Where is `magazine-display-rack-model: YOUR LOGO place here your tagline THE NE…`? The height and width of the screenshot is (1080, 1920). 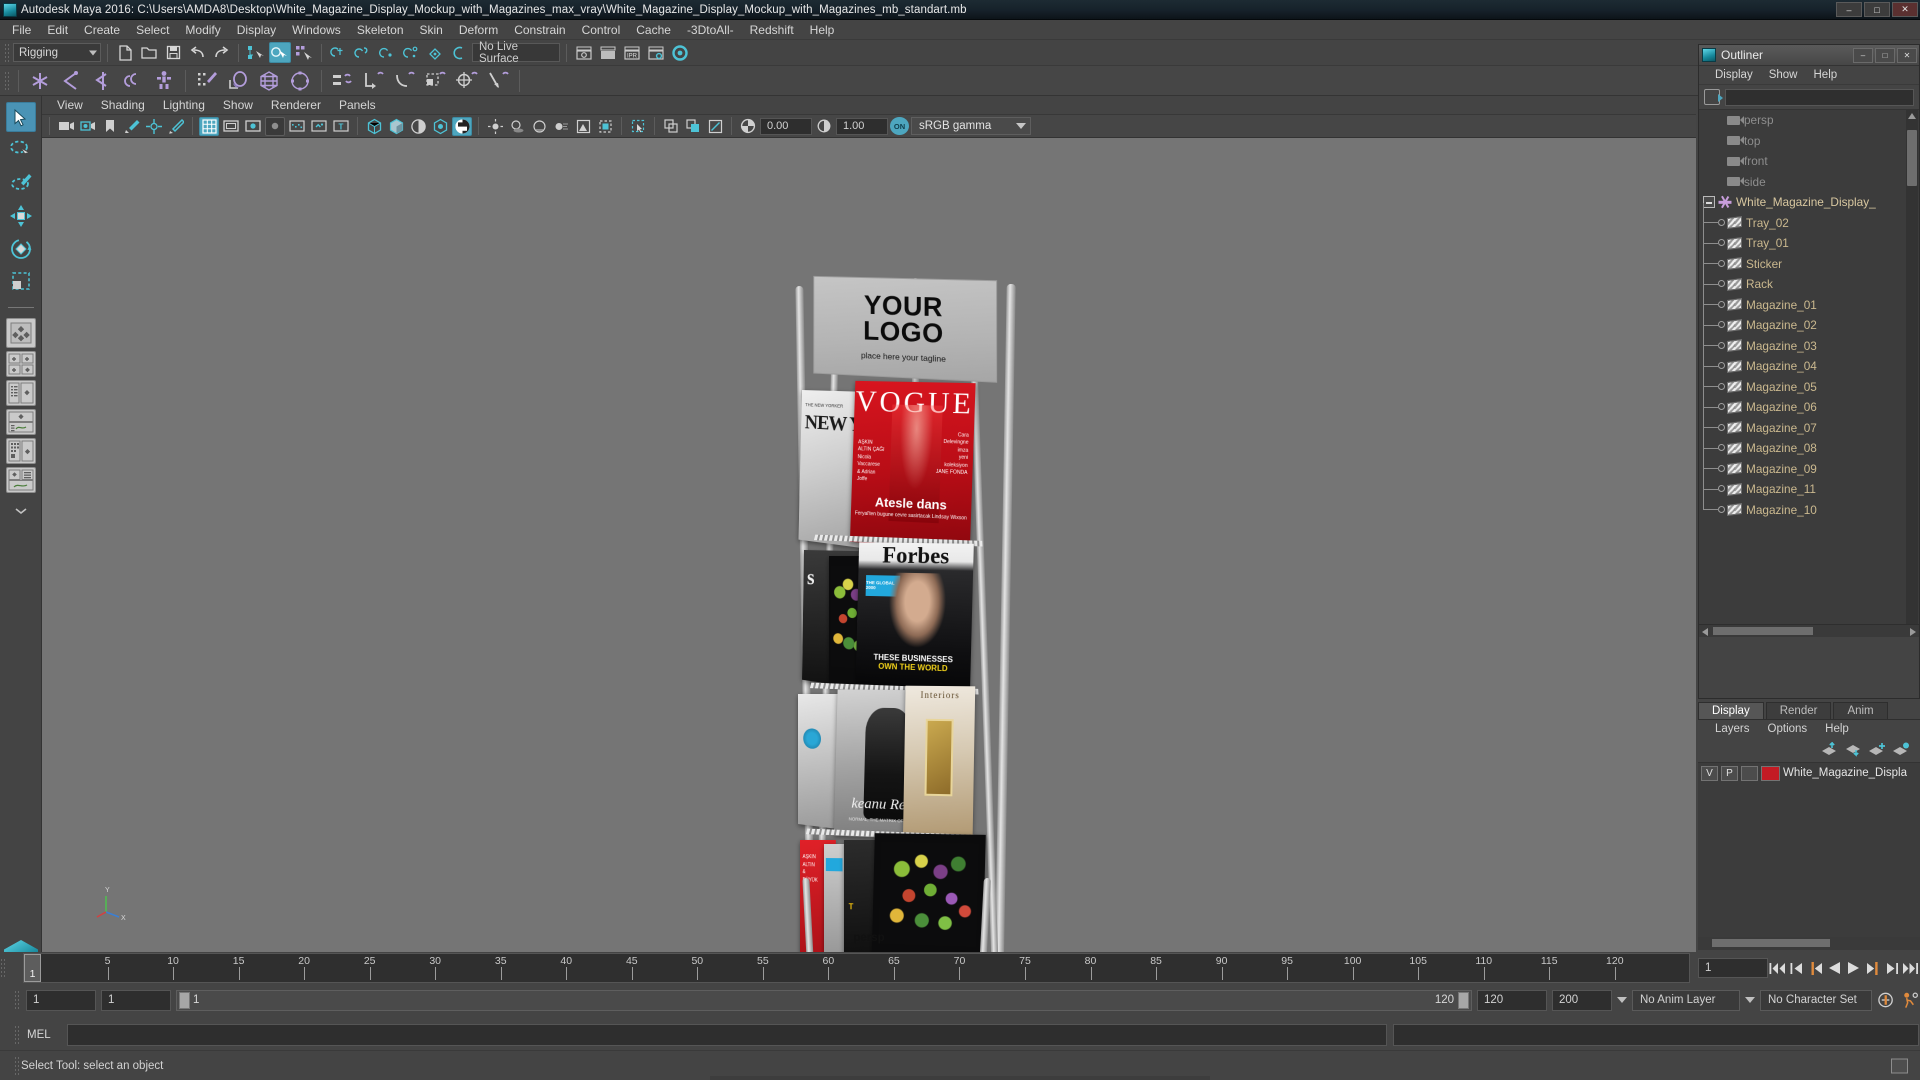 magazine-display-rack-model: YOUR LOGO place here your tagline THE NE… is located at coordinates (914, 613).